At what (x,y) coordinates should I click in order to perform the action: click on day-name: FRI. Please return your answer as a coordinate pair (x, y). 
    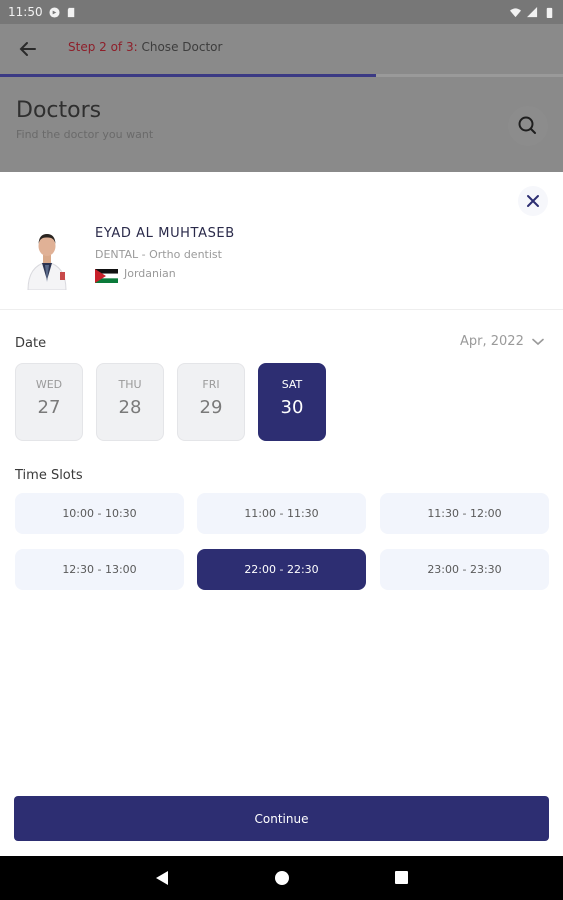
    Looking at the image, I should click on (211, 384).